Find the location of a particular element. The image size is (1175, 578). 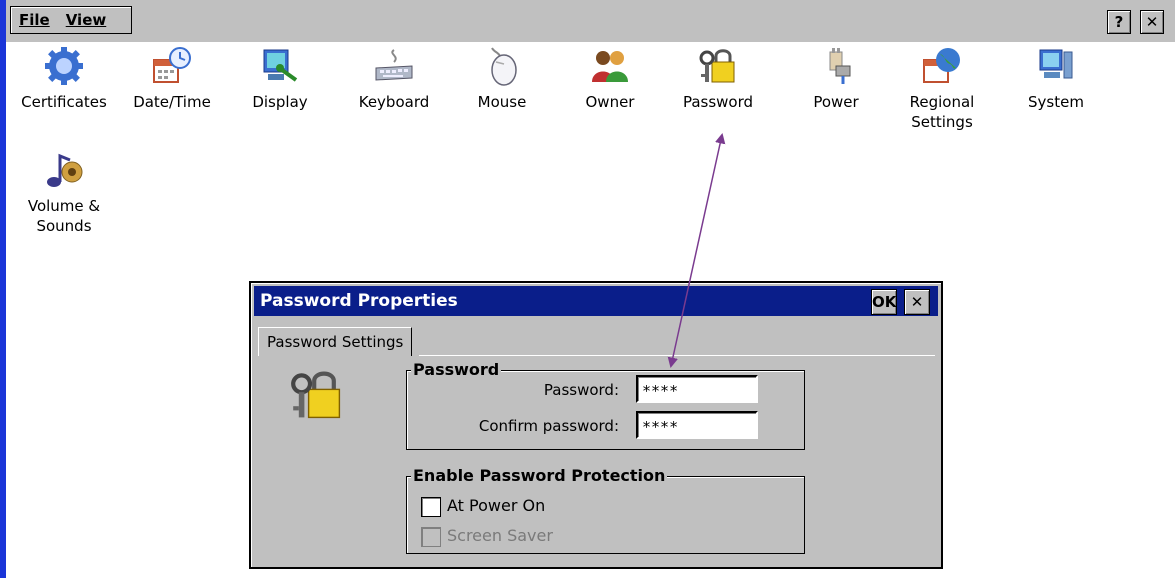

cpl-certificates: Certificates is located at coordinates (64, 79).